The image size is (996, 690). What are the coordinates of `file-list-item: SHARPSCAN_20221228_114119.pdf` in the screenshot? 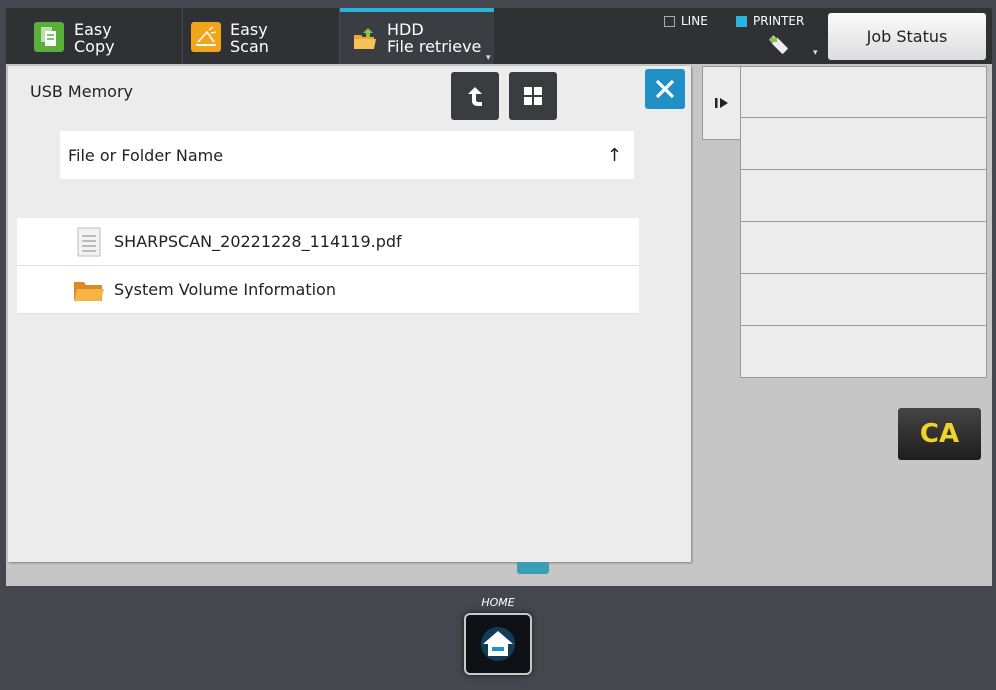 It's located at (328, 242).